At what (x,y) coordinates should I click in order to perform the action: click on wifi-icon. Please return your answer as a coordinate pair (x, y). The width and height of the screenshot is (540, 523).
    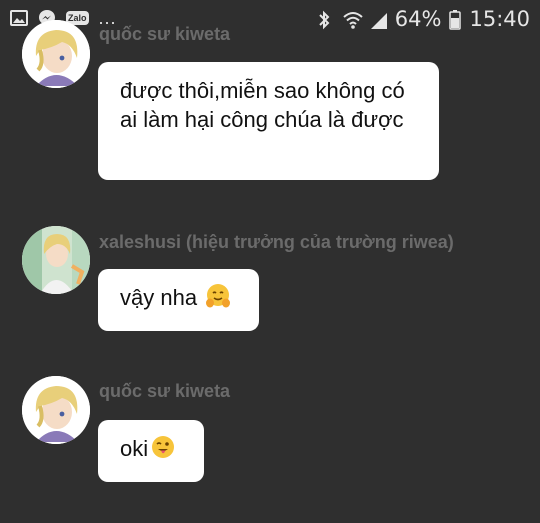
    Looking at the image, I should click on (353, 19).